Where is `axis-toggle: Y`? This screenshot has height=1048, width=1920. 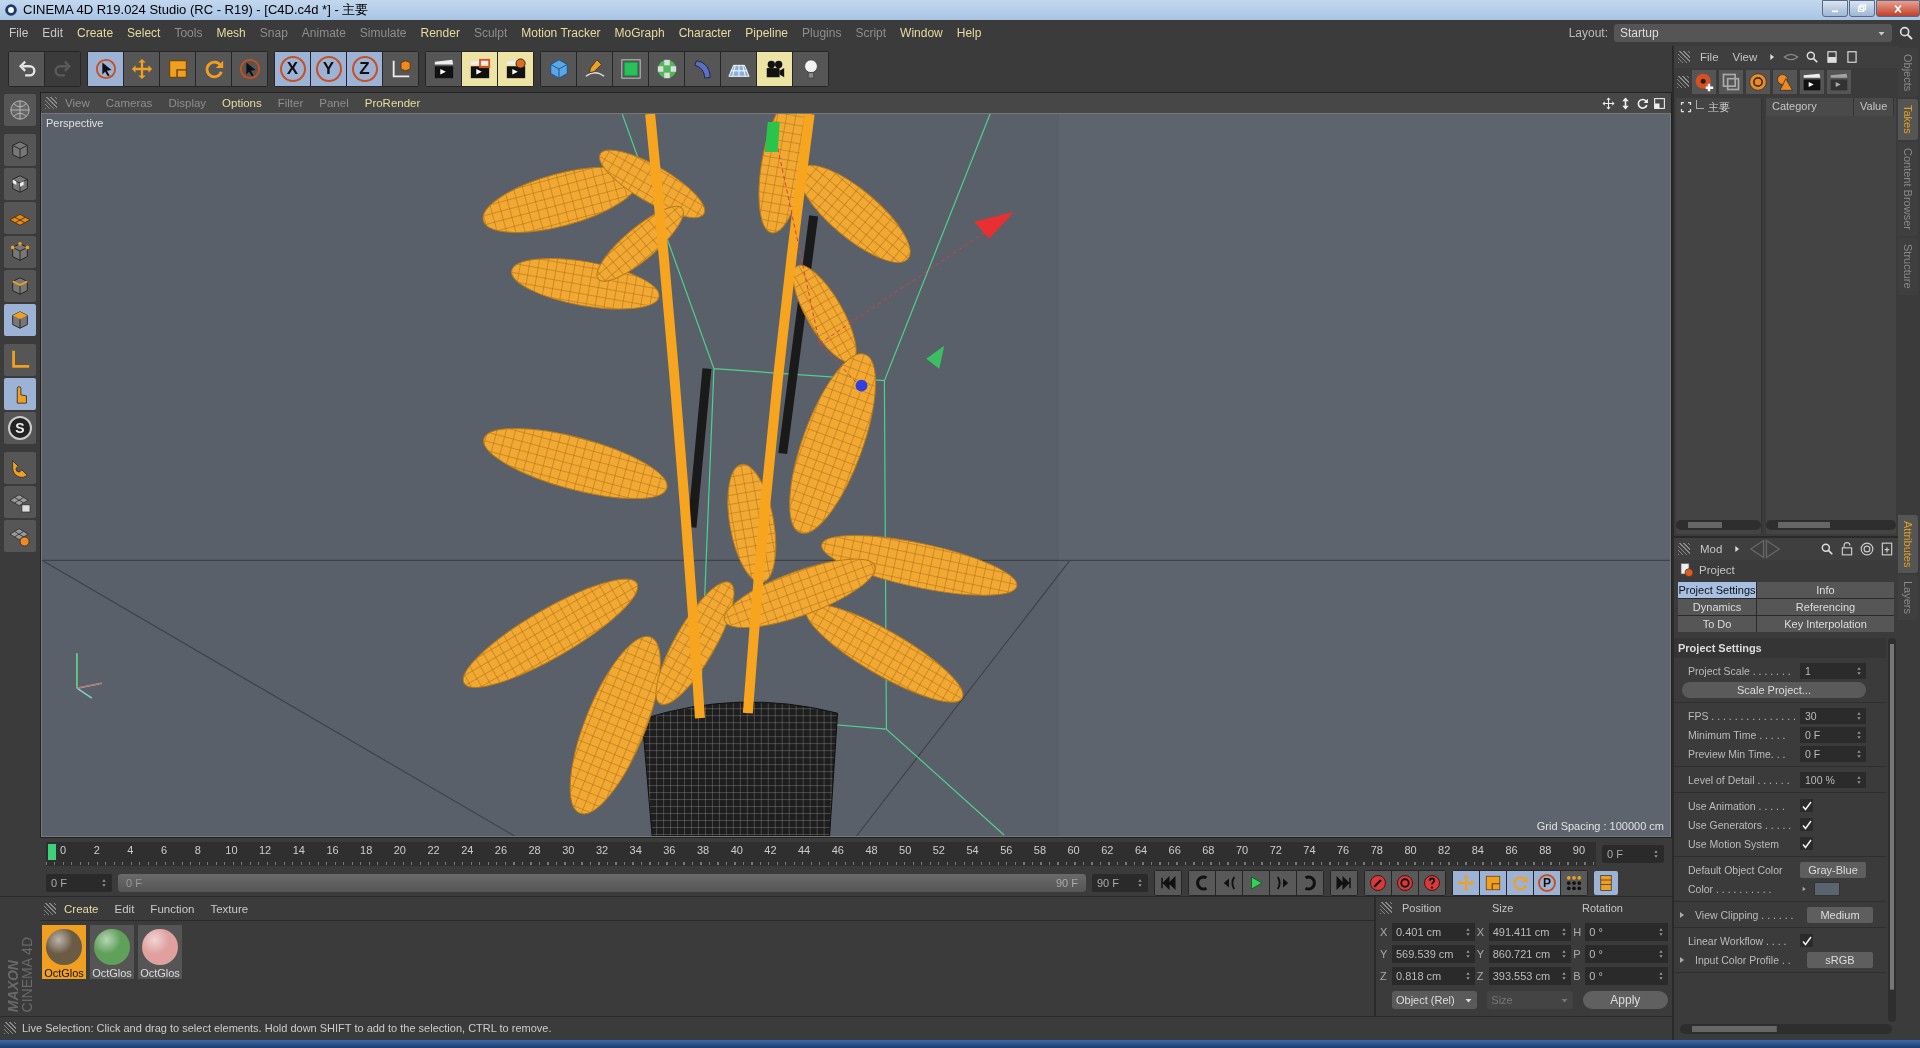
axis-toggle: Y is located at coordinates (328, 69).